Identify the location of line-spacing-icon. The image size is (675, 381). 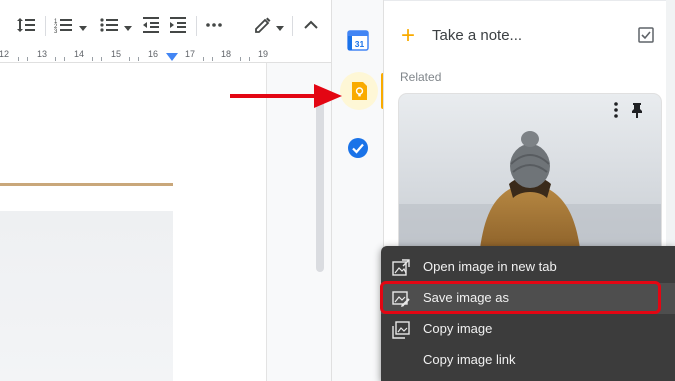
(26, 25).